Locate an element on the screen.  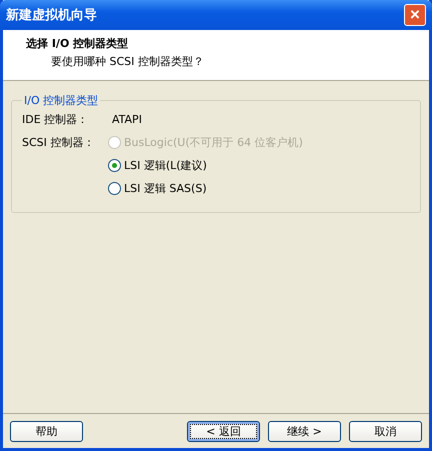
radio-option: LSI 逻辑(L(建议) is located at coordinates (205, 165).